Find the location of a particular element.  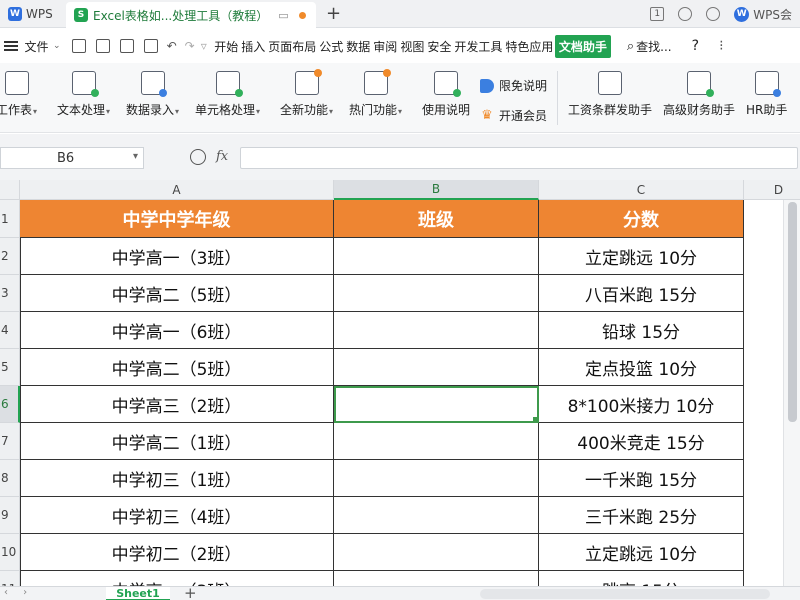

horizontal-scrollbar is located at coordinates (625, 594).